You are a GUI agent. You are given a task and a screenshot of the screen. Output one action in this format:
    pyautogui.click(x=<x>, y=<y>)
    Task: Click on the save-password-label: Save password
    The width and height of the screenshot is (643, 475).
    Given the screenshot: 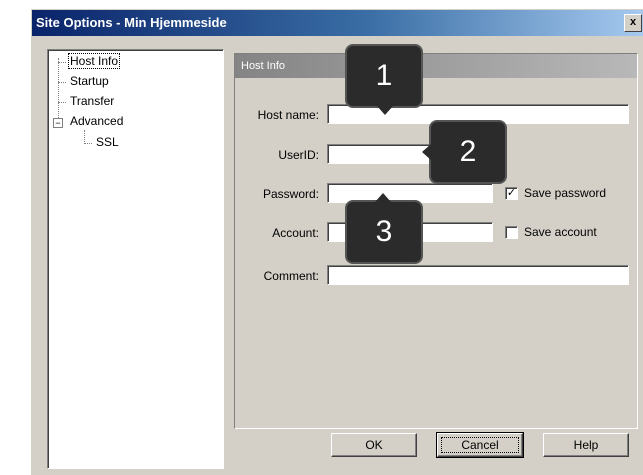 What is the action you would take?
    pyautogui.click(x=565, y=193)
    